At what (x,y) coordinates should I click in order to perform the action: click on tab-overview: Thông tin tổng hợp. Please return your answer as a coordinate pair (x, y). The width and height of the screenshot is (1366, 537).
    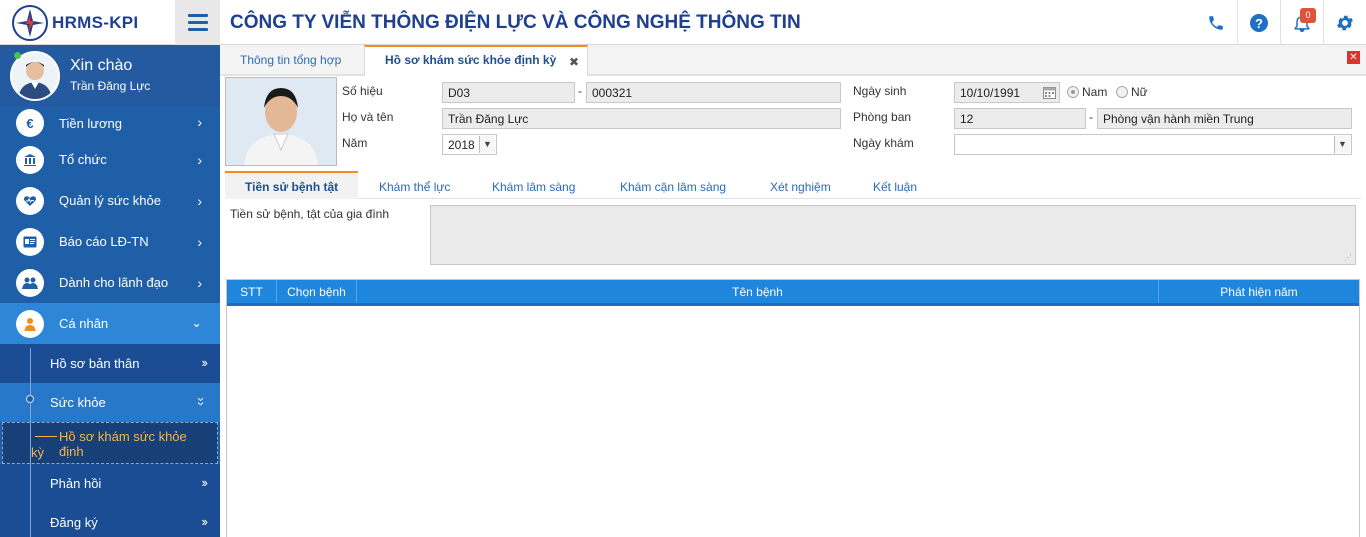
    Looking at the image, I should click on (290, 60).